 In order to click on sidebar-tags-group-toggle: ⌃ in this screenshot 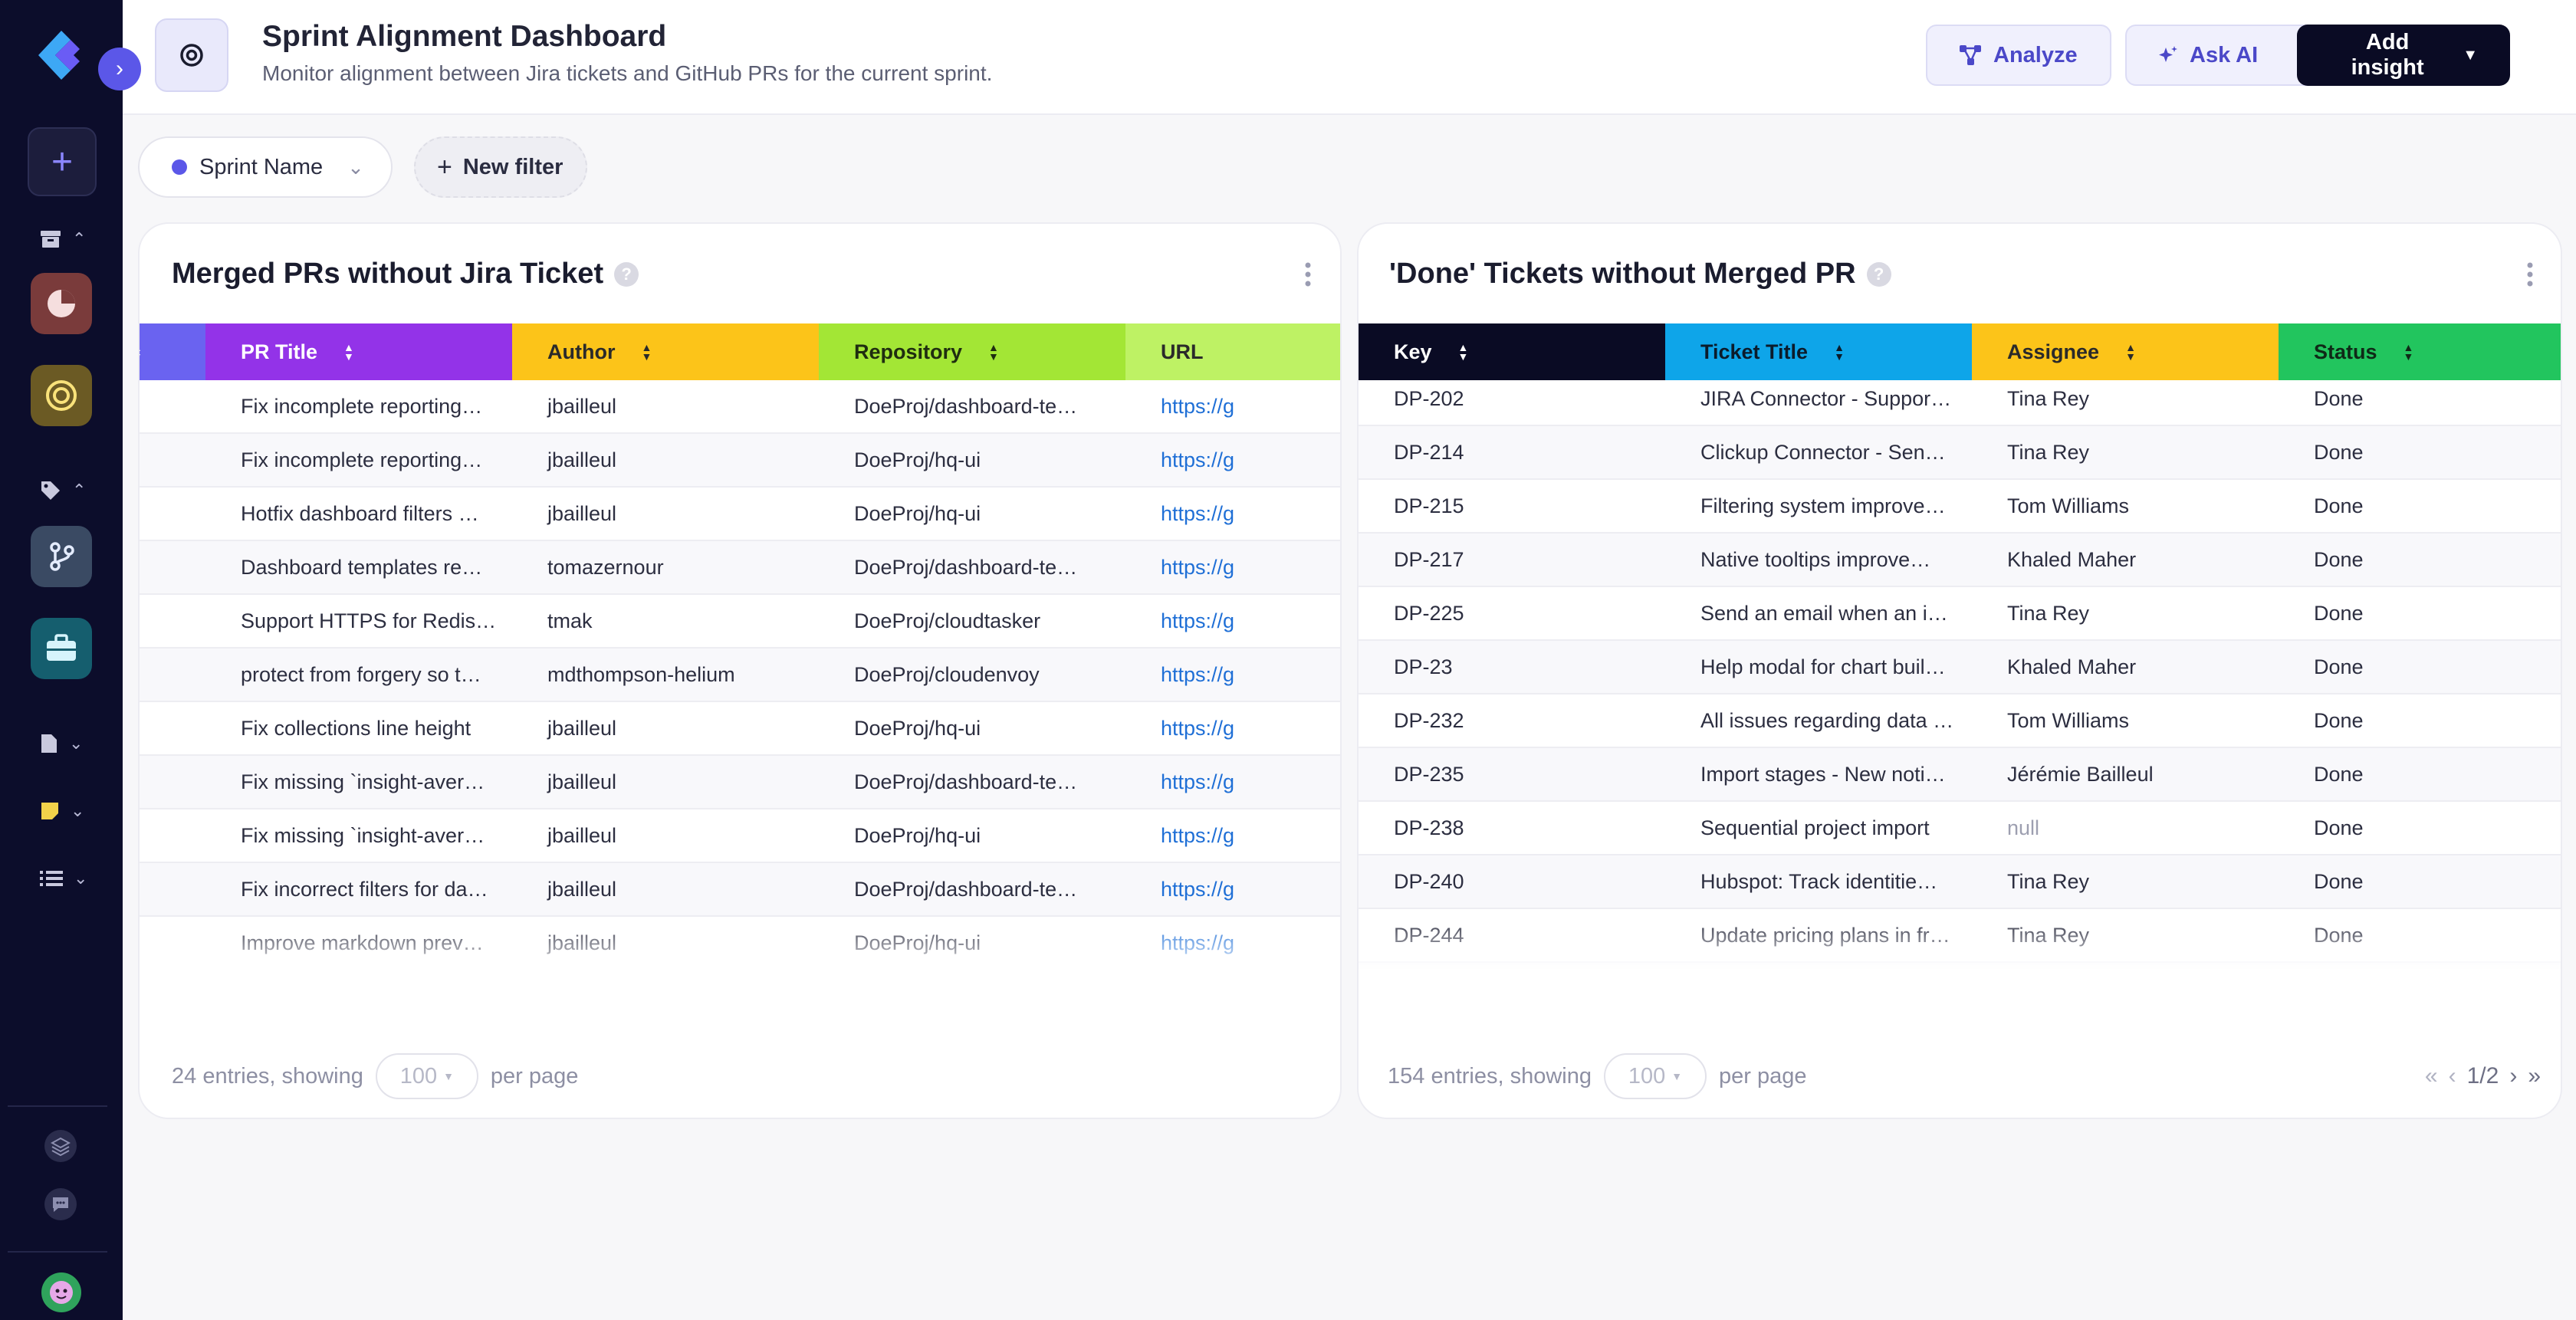, I will do `click(67, 490)`.